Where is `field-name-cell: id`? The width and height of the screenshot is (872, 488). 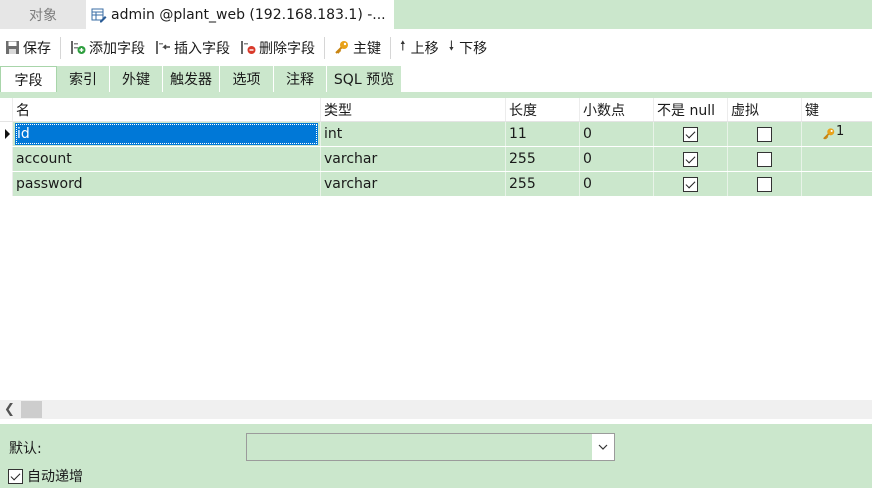 field-name-cell: id is located at coordinates (167, 134).